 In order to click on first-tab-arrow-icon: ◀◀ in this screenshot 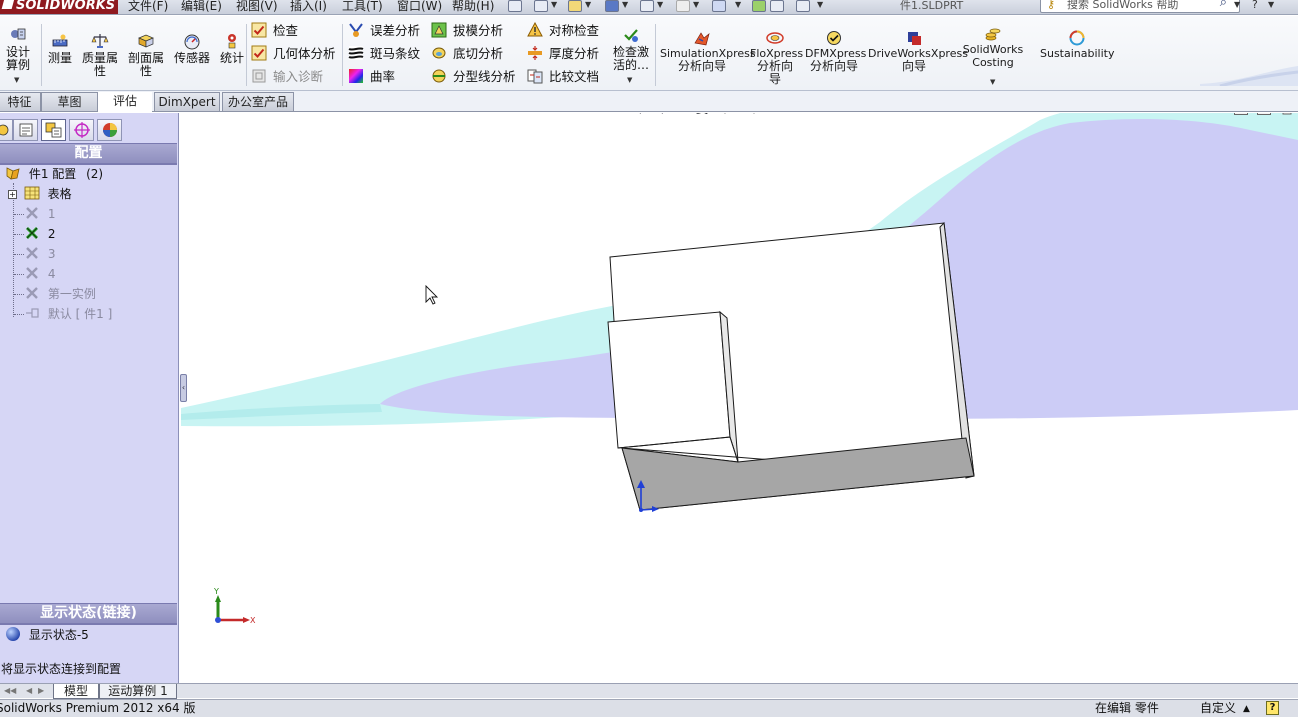, I will do `click(10, 690)`.